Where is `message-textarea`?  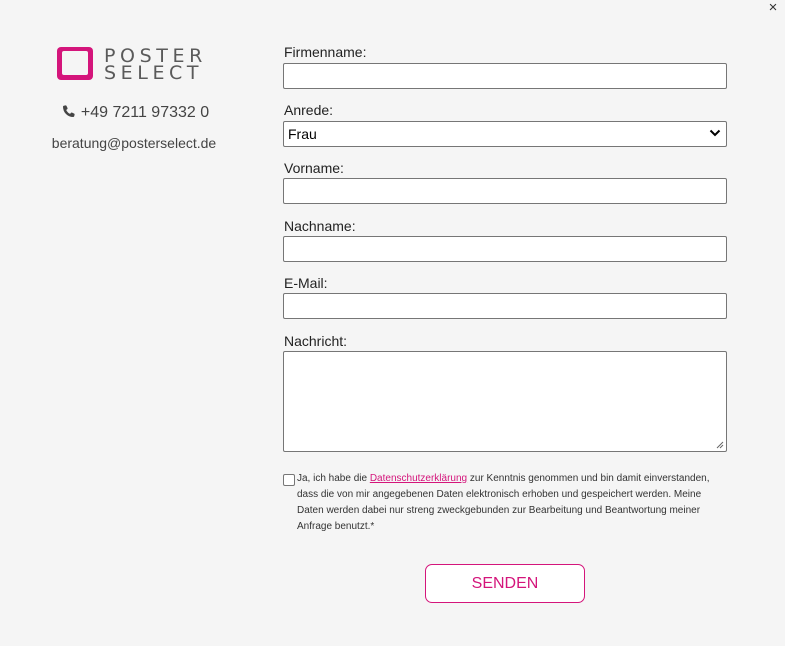
message-textarea is located at coordinates (505, 401).